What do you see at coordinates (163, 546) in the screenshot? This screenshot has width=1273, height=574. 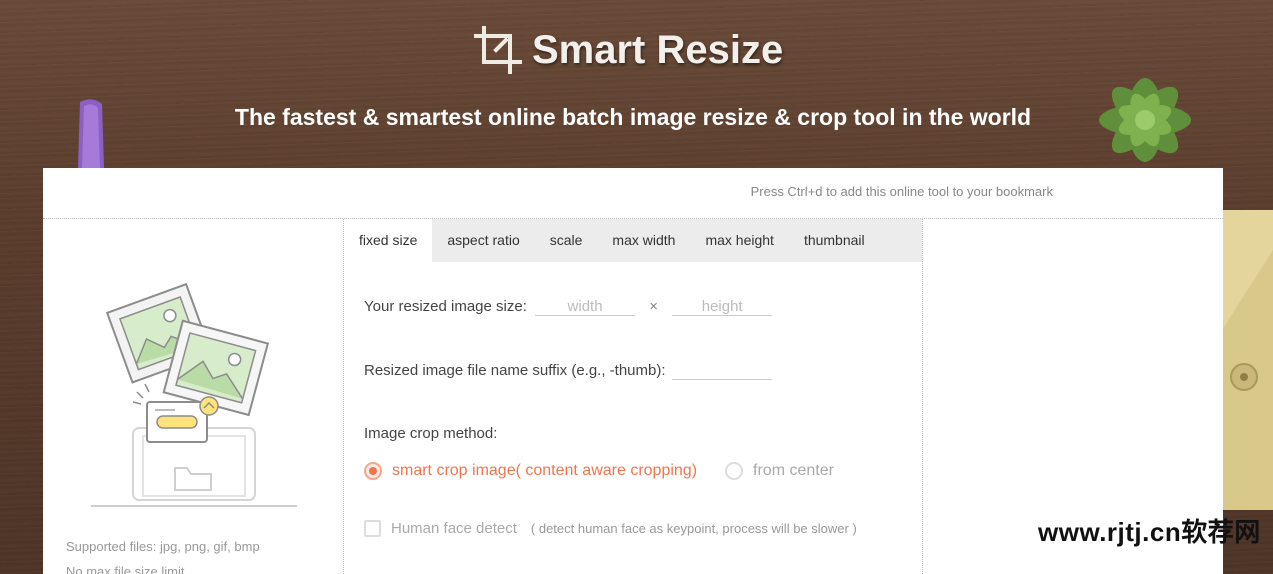 I see `supported-formats: Supported files: jpg, png, gif, bmp` at bounding box center [163, 546].